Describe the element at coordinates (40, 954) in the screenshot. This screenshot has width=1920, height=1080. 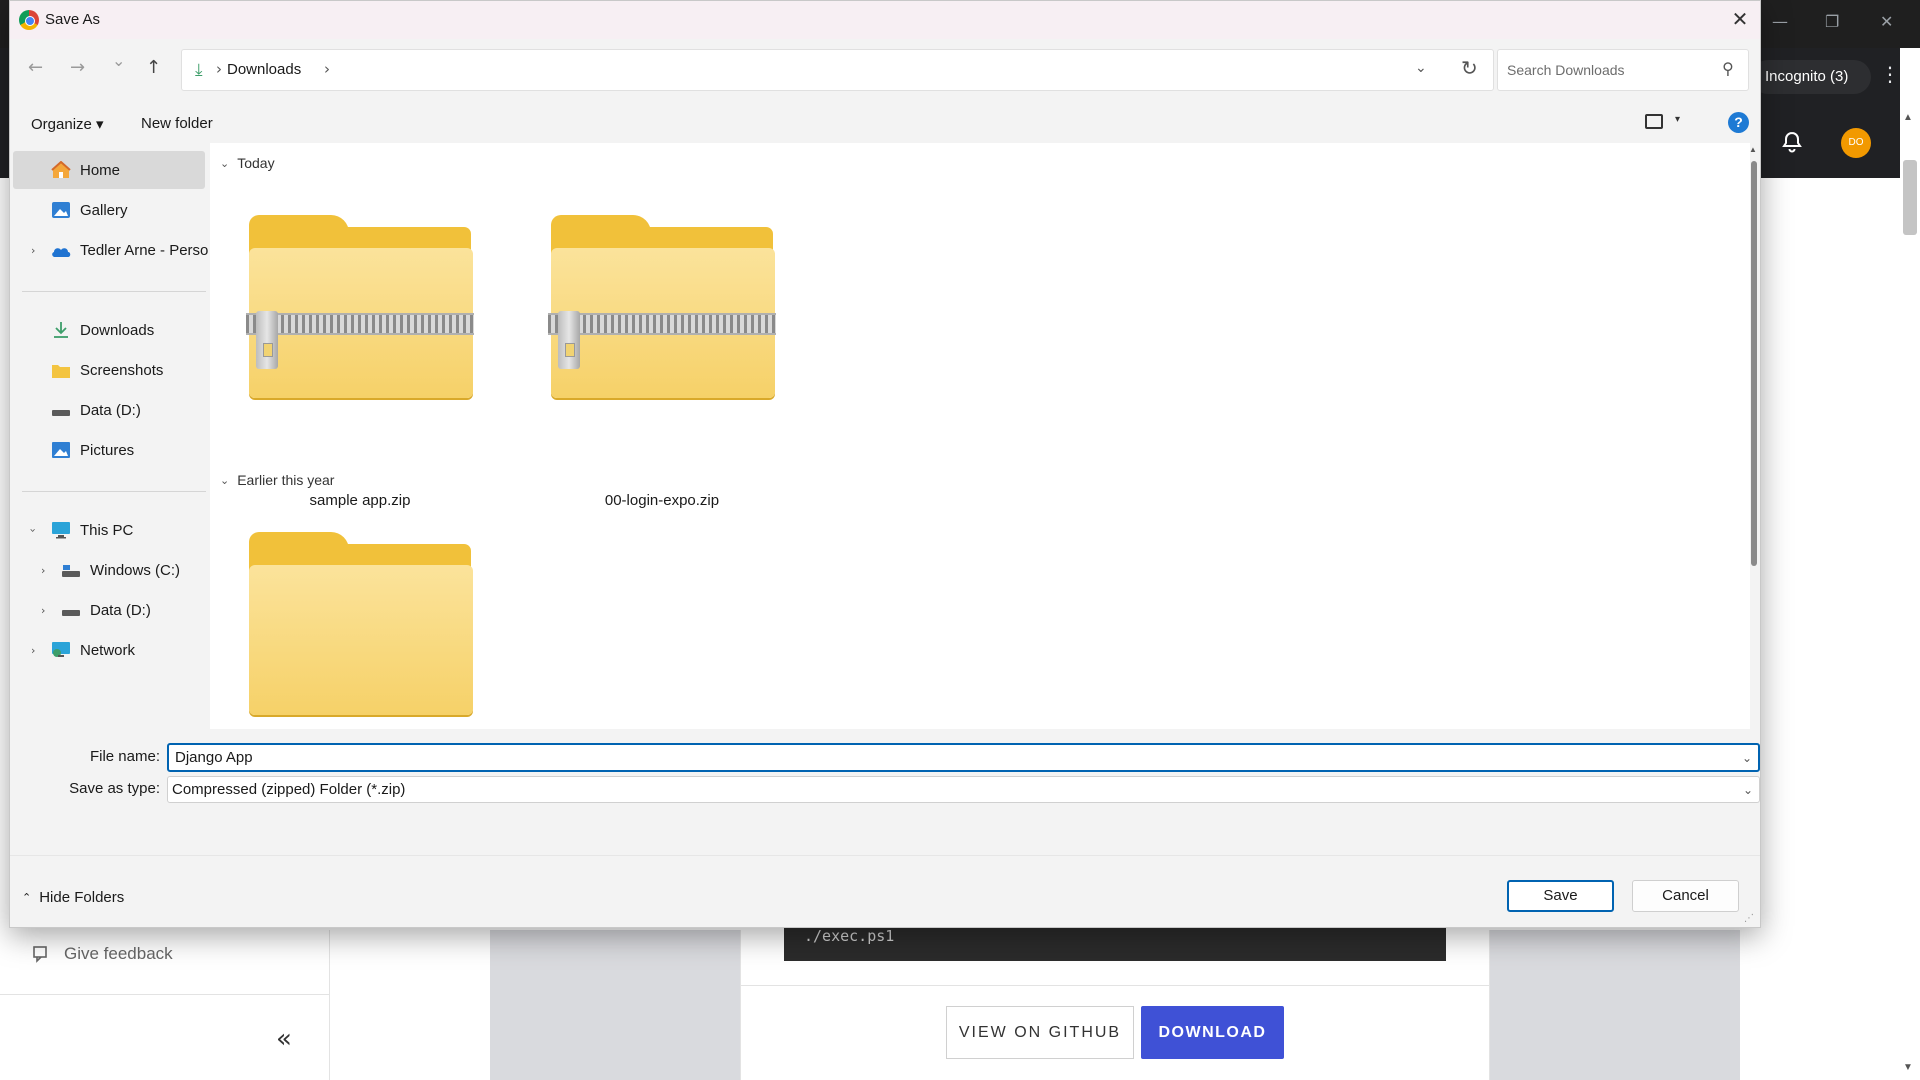
I see `feedback-icon` at that location.